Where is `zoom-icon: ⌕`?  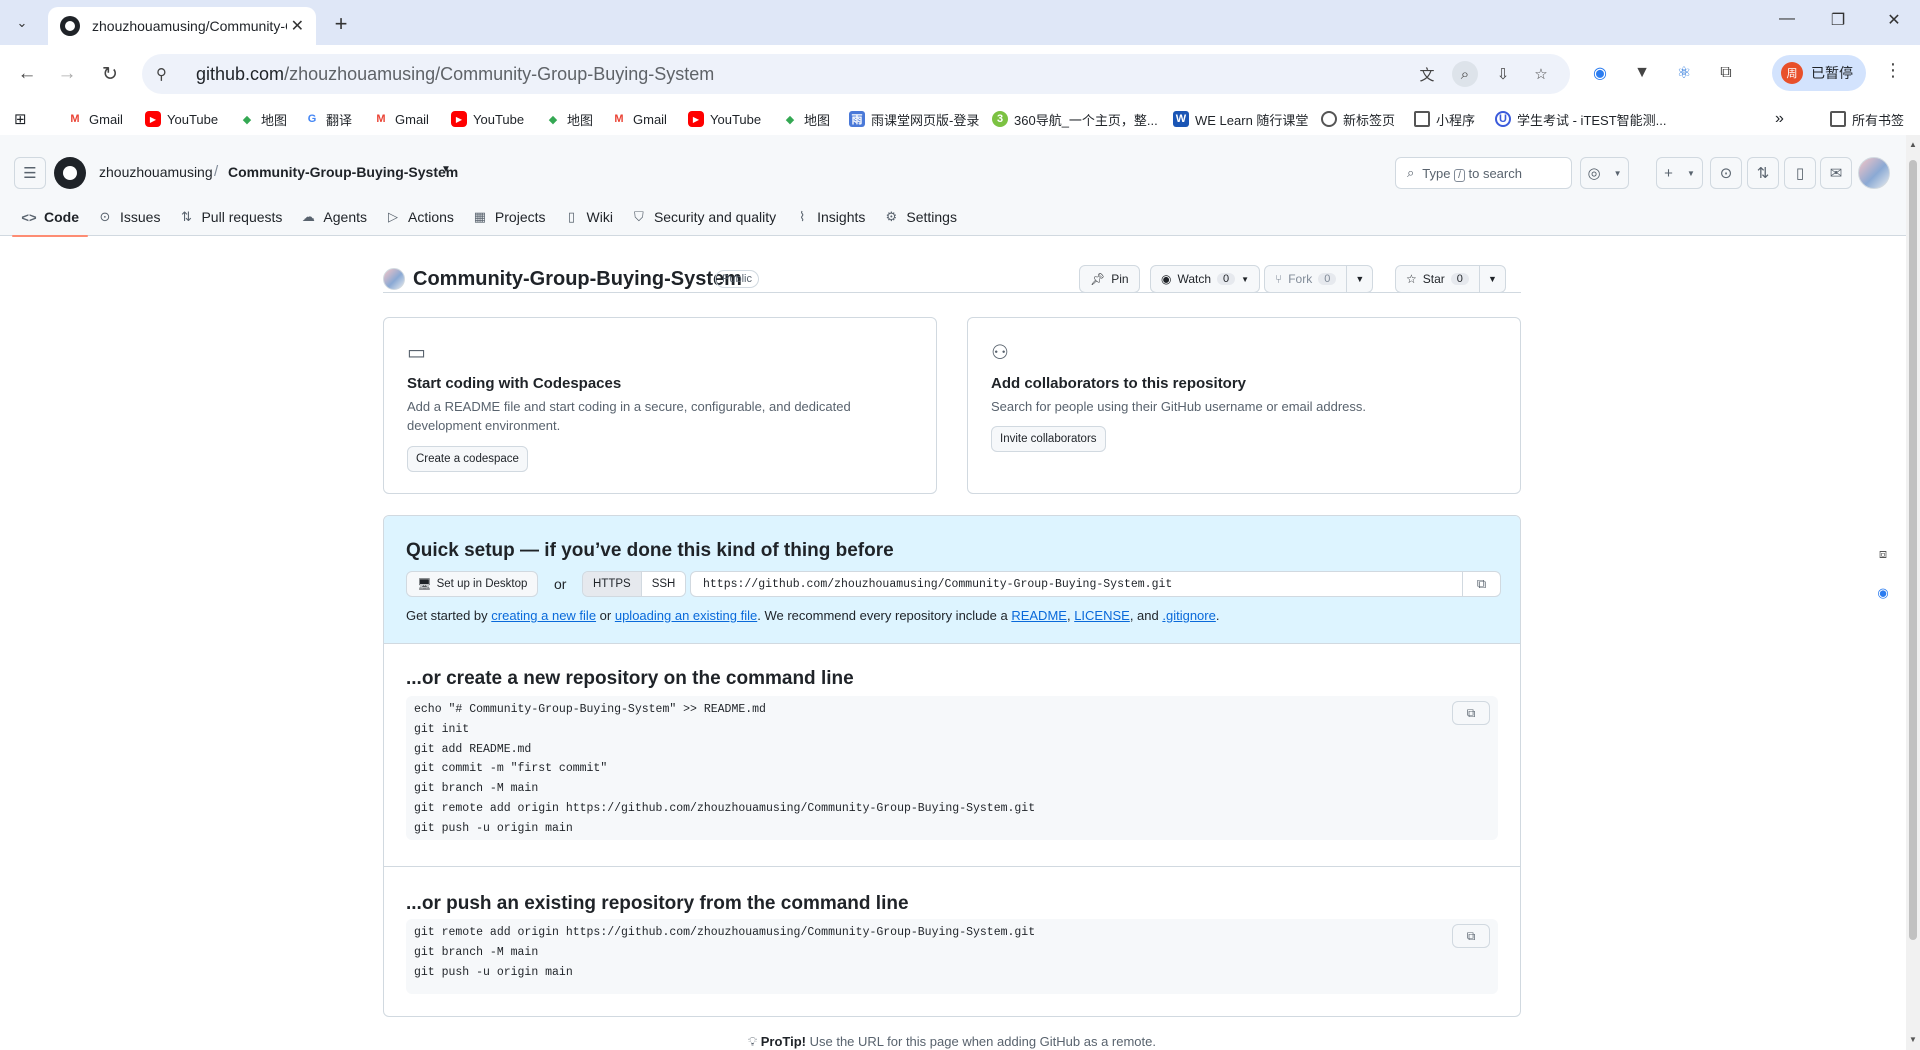 zoom-icon: ⌕ is located at coordinates (1465, 74).